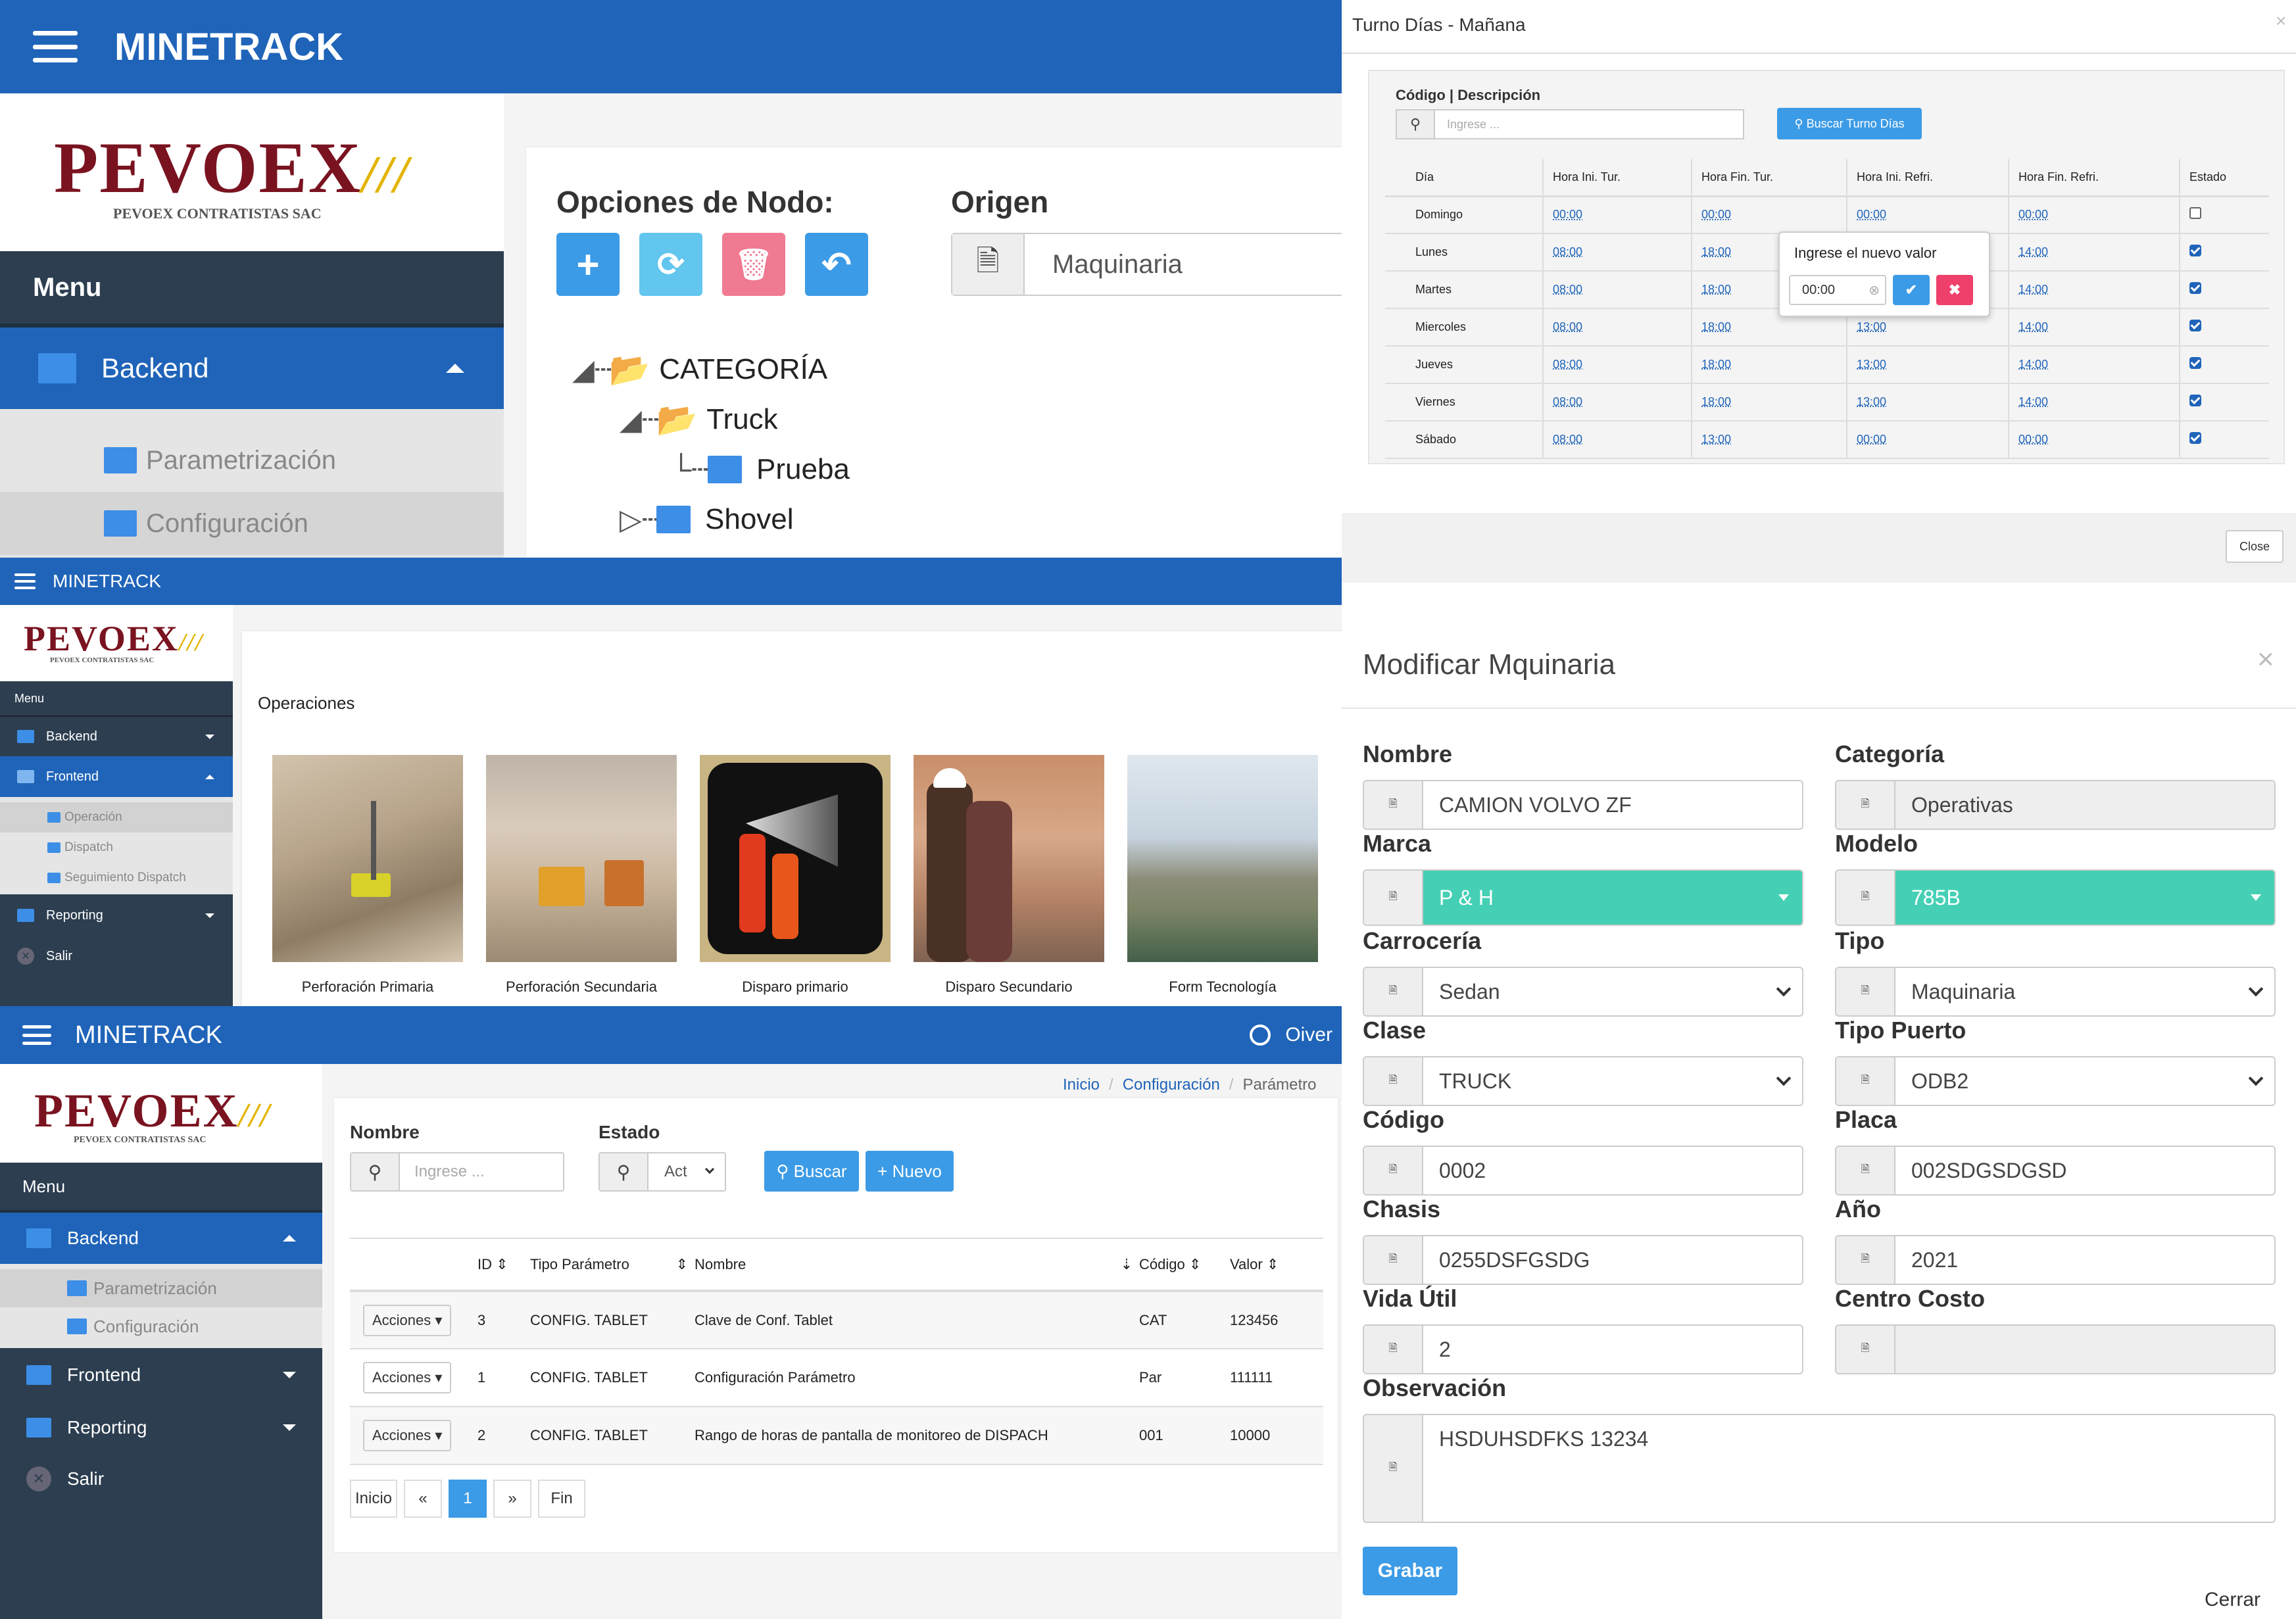 The image size is (2296, 1619). Describe the element at coordinates (836, 264) in the screenshot. I see `undo-node-button: ↶` at that location.